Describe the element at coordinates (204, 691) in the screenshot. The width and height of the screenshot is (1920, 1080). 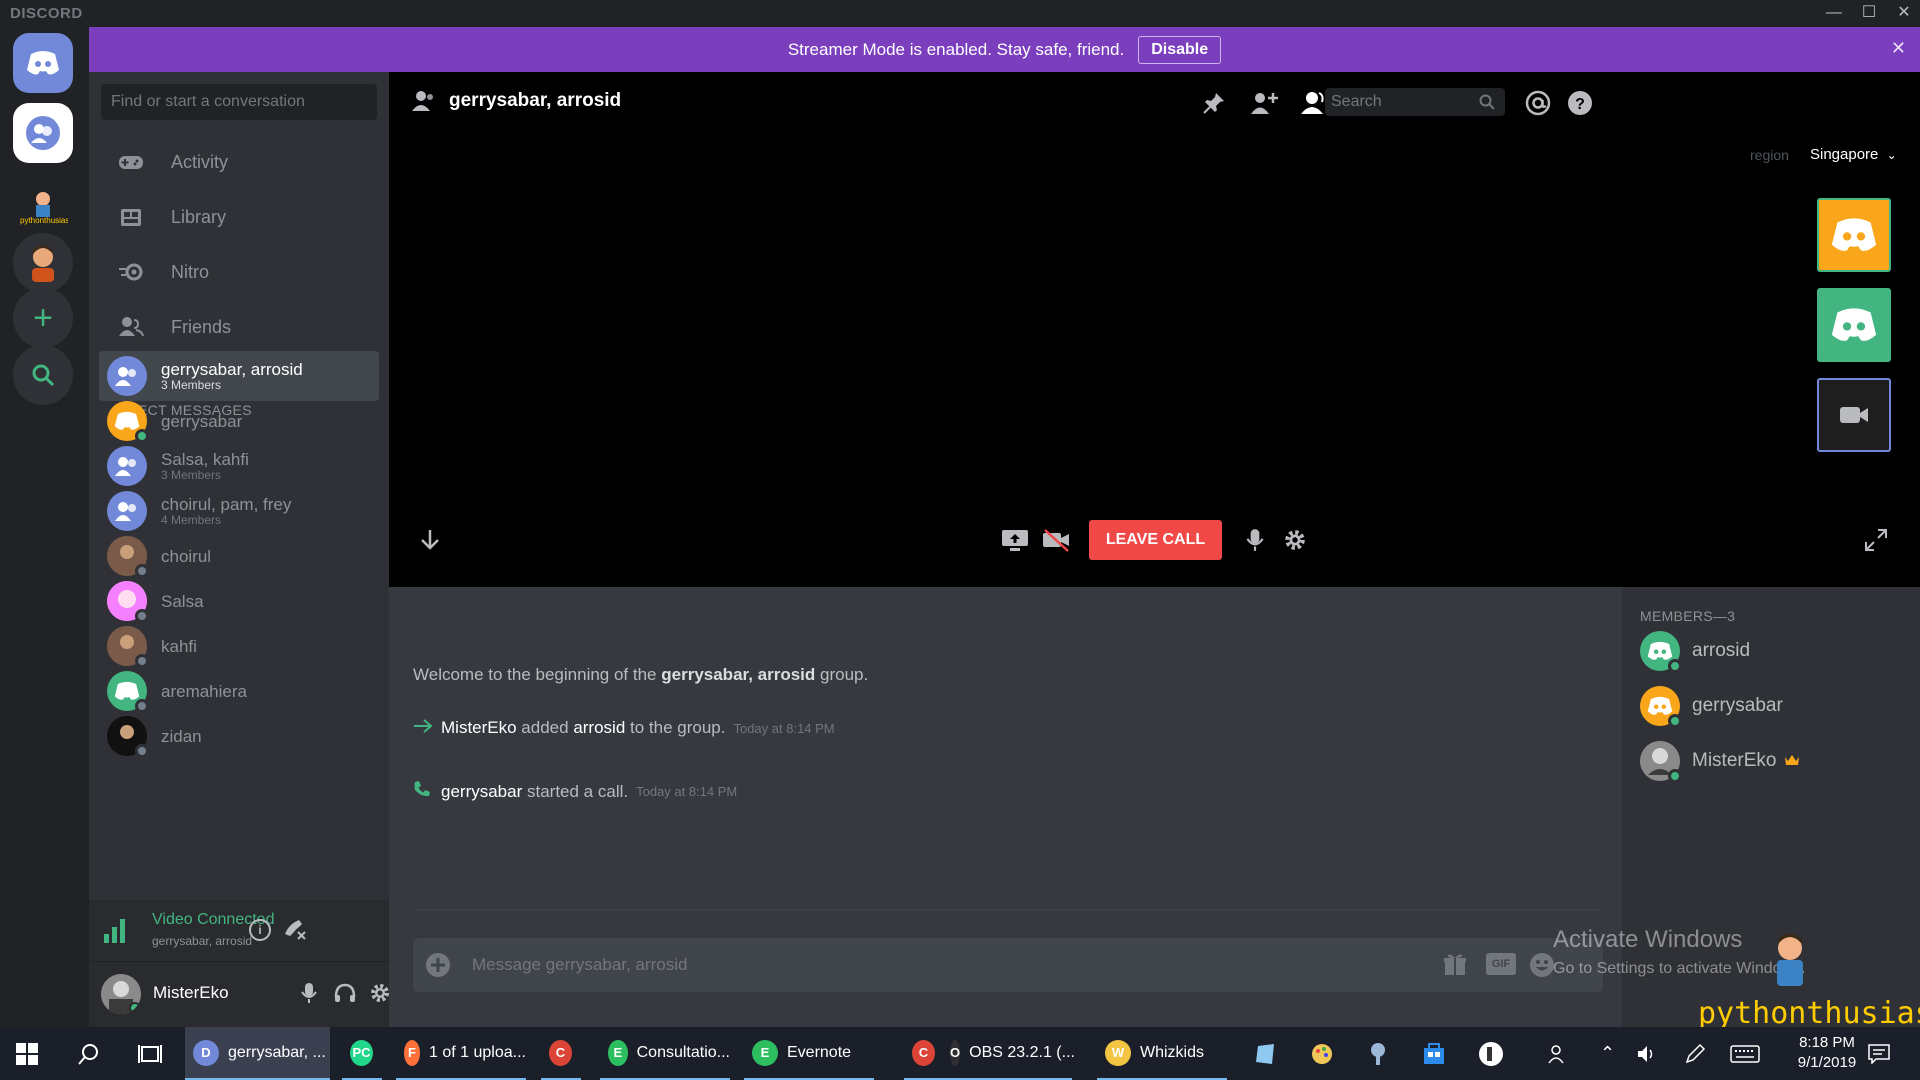
I see `dm-text: aremahiera` at that location.